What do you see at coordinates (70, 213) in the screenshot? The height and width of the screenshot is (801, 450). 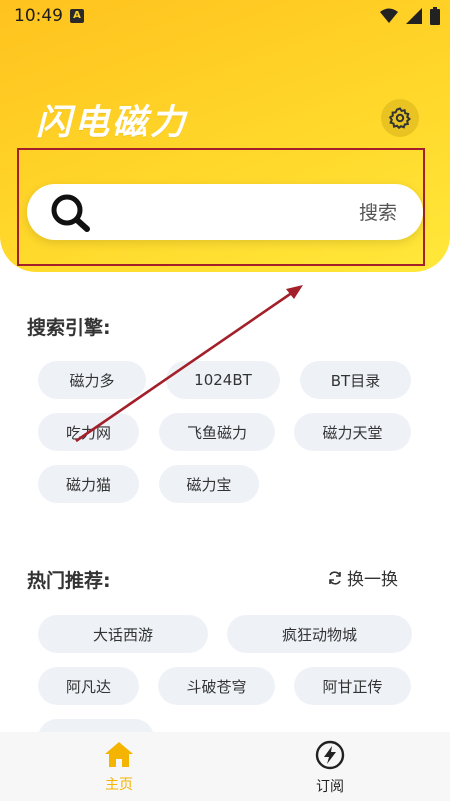 I see `search-icon` at bounding box center [70, 213].